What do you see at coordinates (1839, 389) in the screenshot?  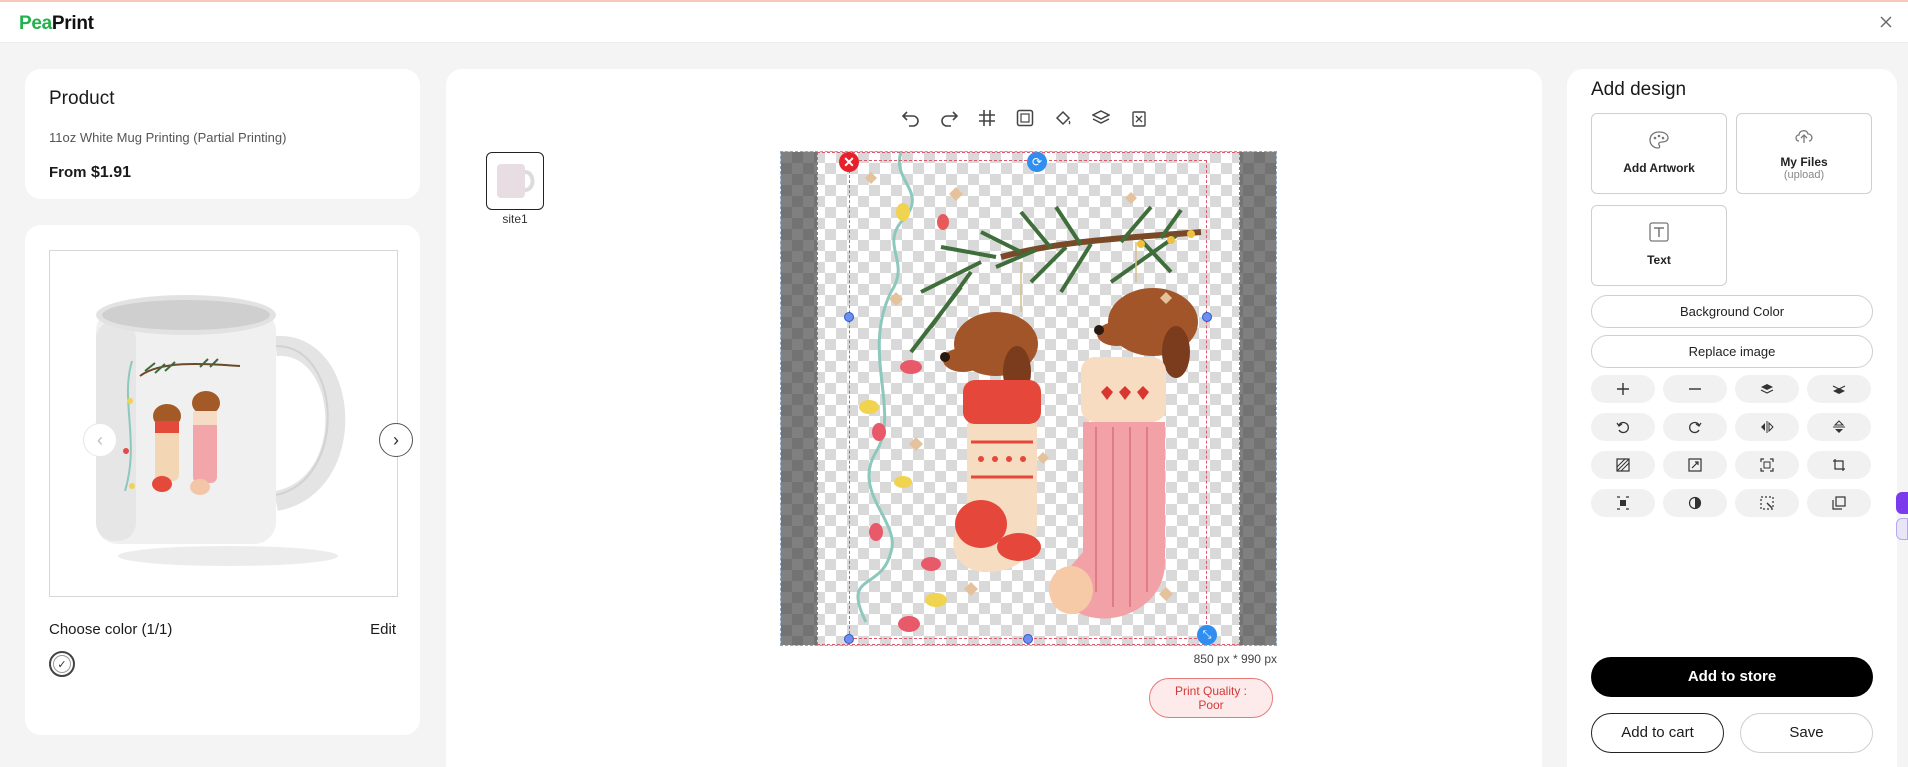 I see `layer-down-icon` at bounding box center [1839, 389].